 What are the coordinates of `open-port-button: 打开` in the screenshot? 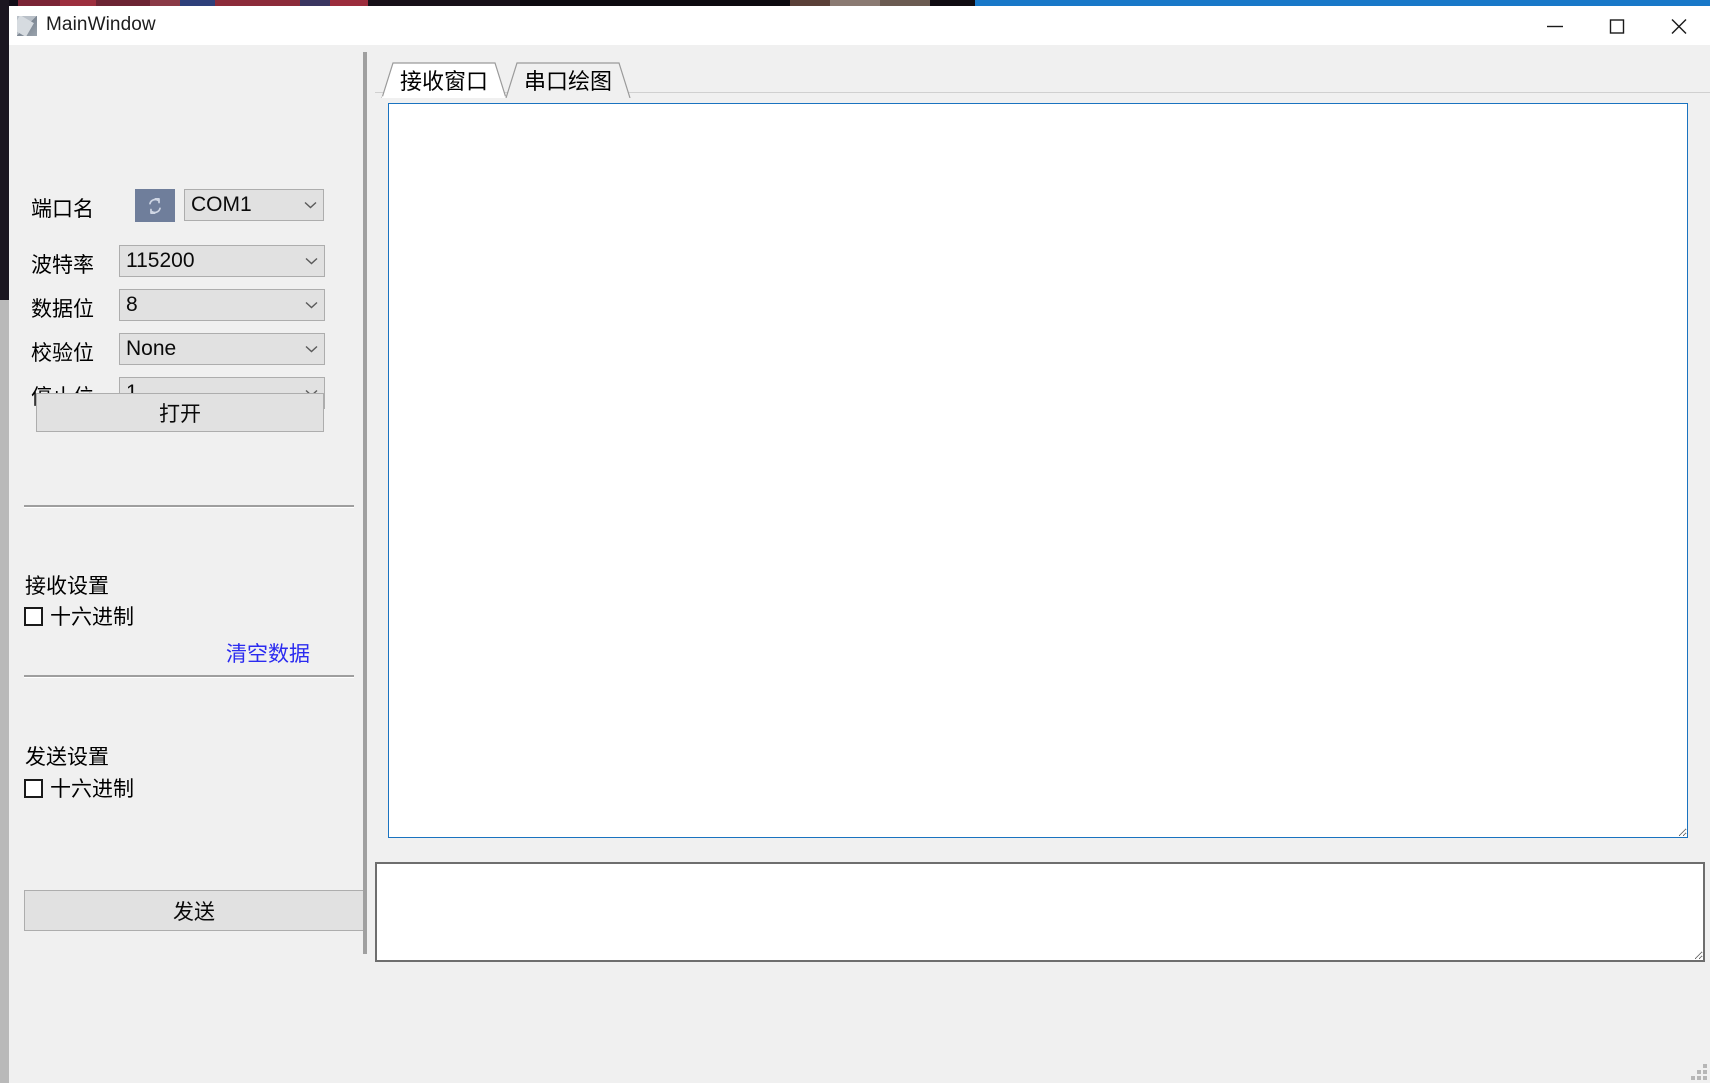 It's located at (180, 412).